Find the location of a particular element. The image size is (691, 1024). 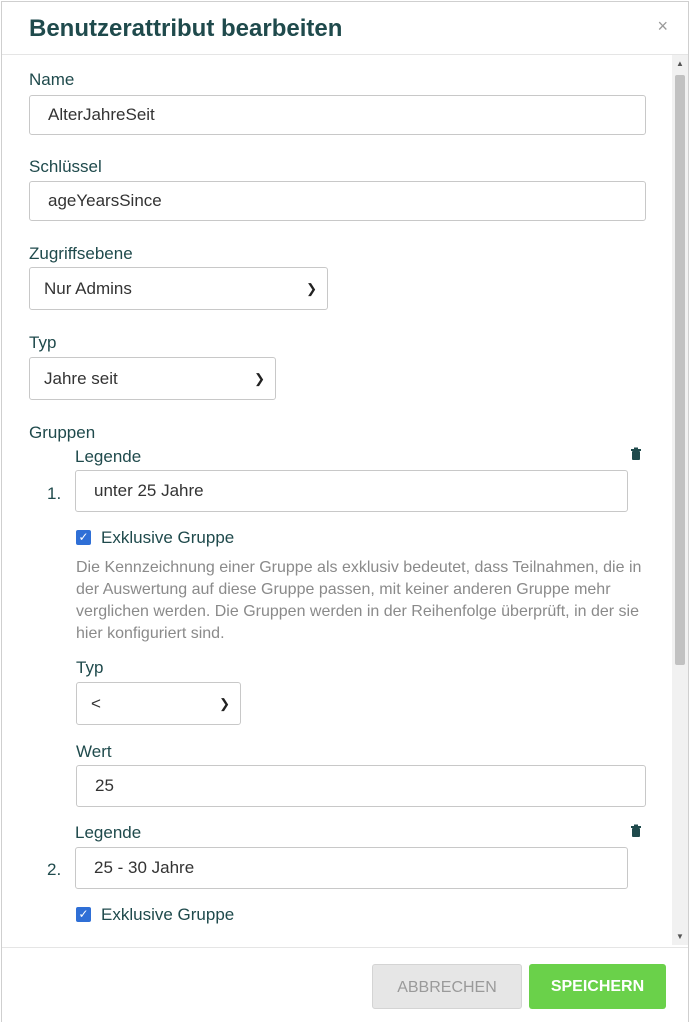

close-icon: × is located at coordinates (662, 26).